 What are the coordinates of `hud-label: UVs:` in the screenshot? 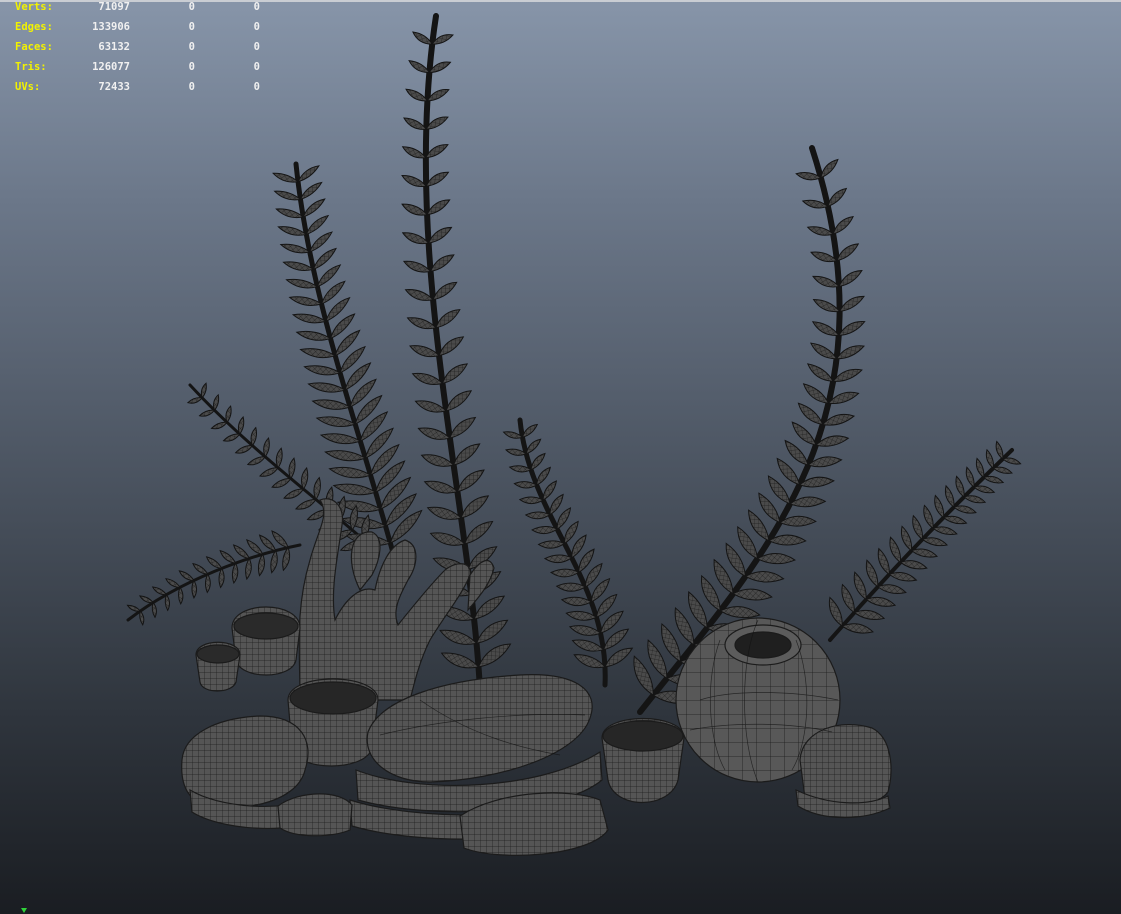 It's located at (28, 87).